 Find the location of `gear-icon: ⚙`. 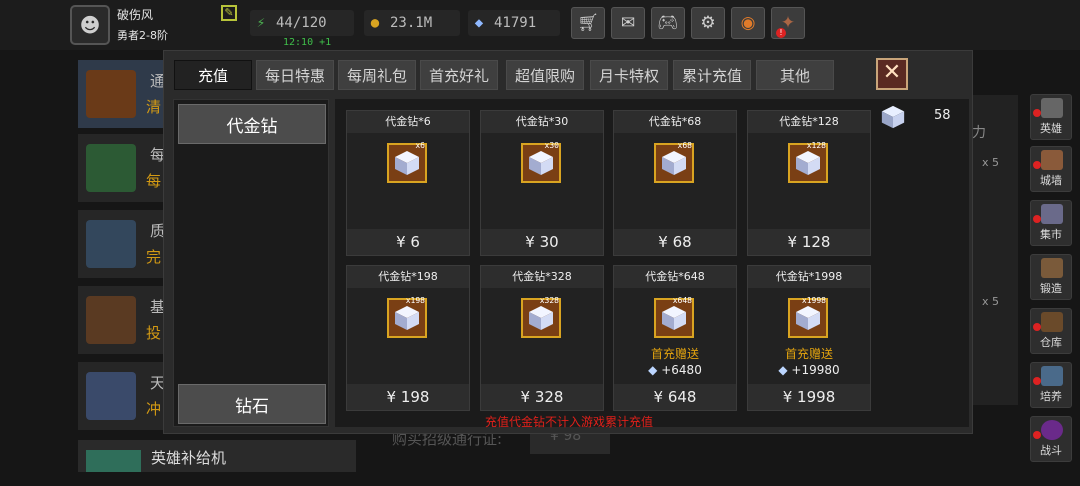

gear-icon: ⚙ is located at coordinates (708, 23).